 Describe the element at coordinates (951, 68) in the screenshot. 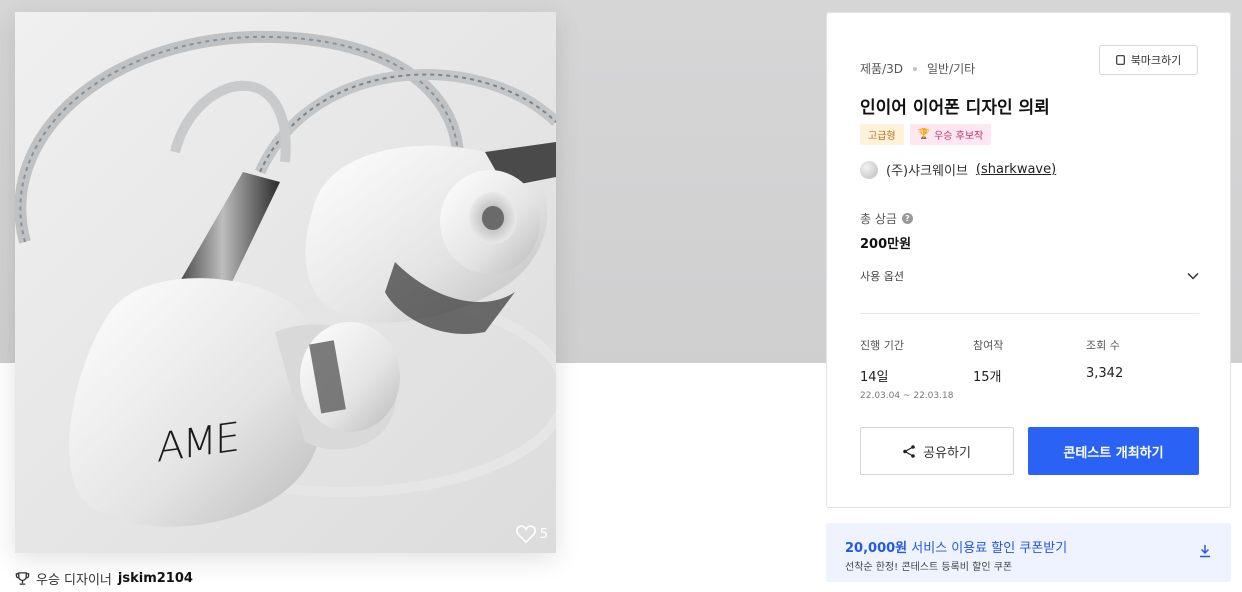

I see `breadcrumb-subcategory: 일반/기타` at that location.